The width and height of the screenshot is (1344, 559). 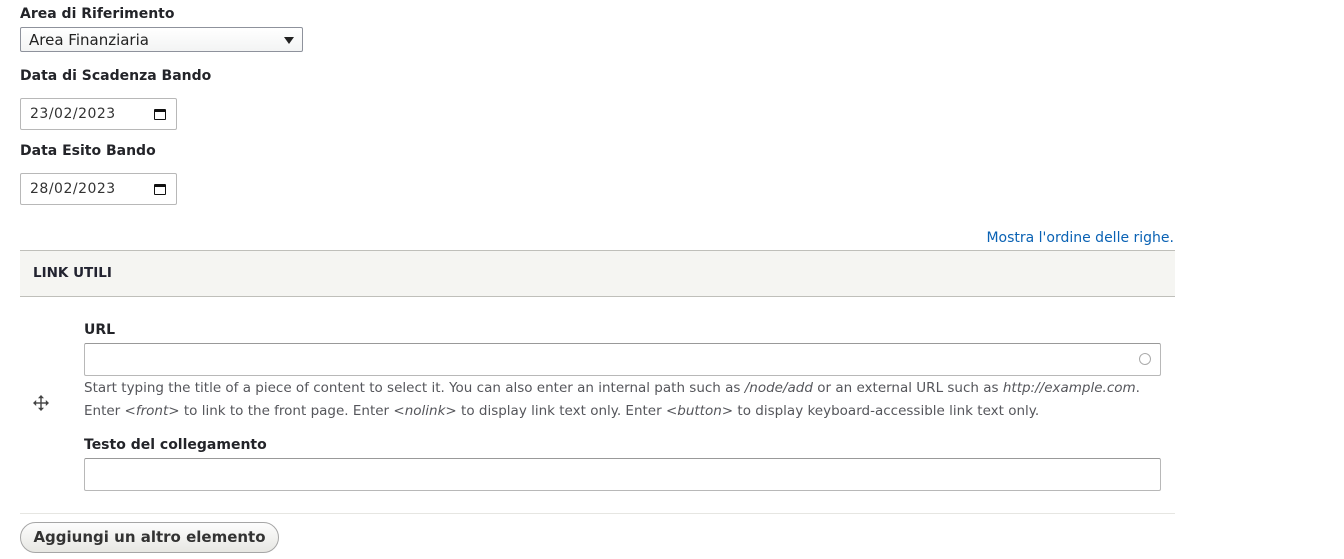 I want to click on url-input, so click(x=622, y=359).